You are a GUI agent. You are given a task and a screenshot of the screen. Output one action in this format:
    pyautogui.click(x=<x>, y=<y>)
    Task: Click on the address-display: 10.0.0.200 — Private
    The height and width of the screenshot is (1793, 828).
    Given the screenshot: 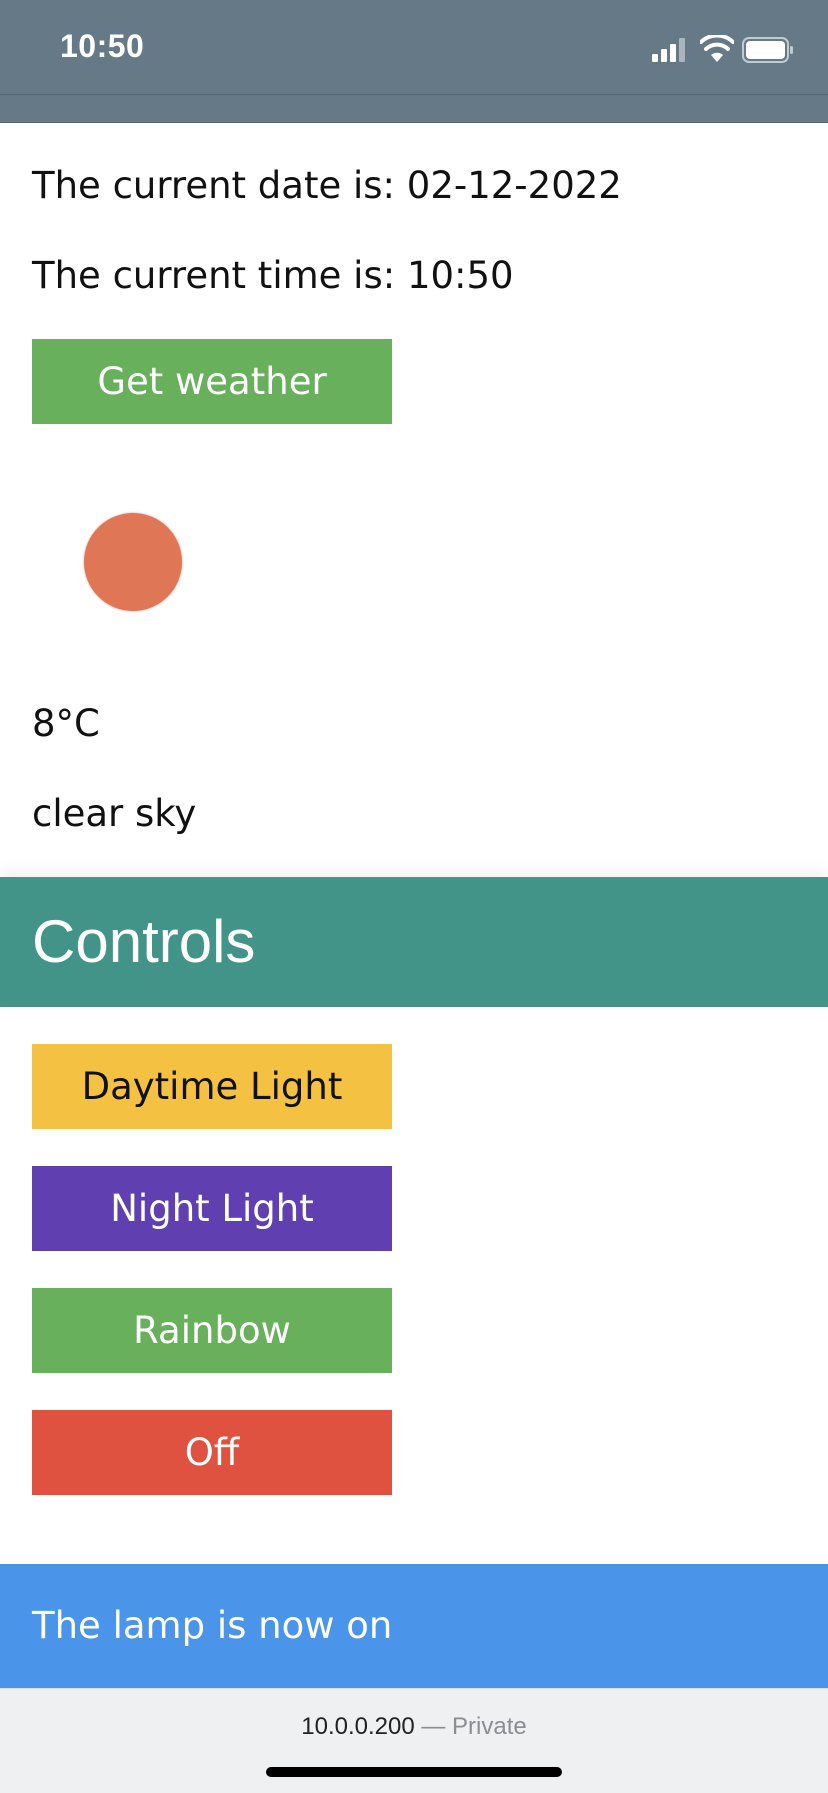 What is the action you would take?
    pyautogui.click(x=414, y=1727)
    